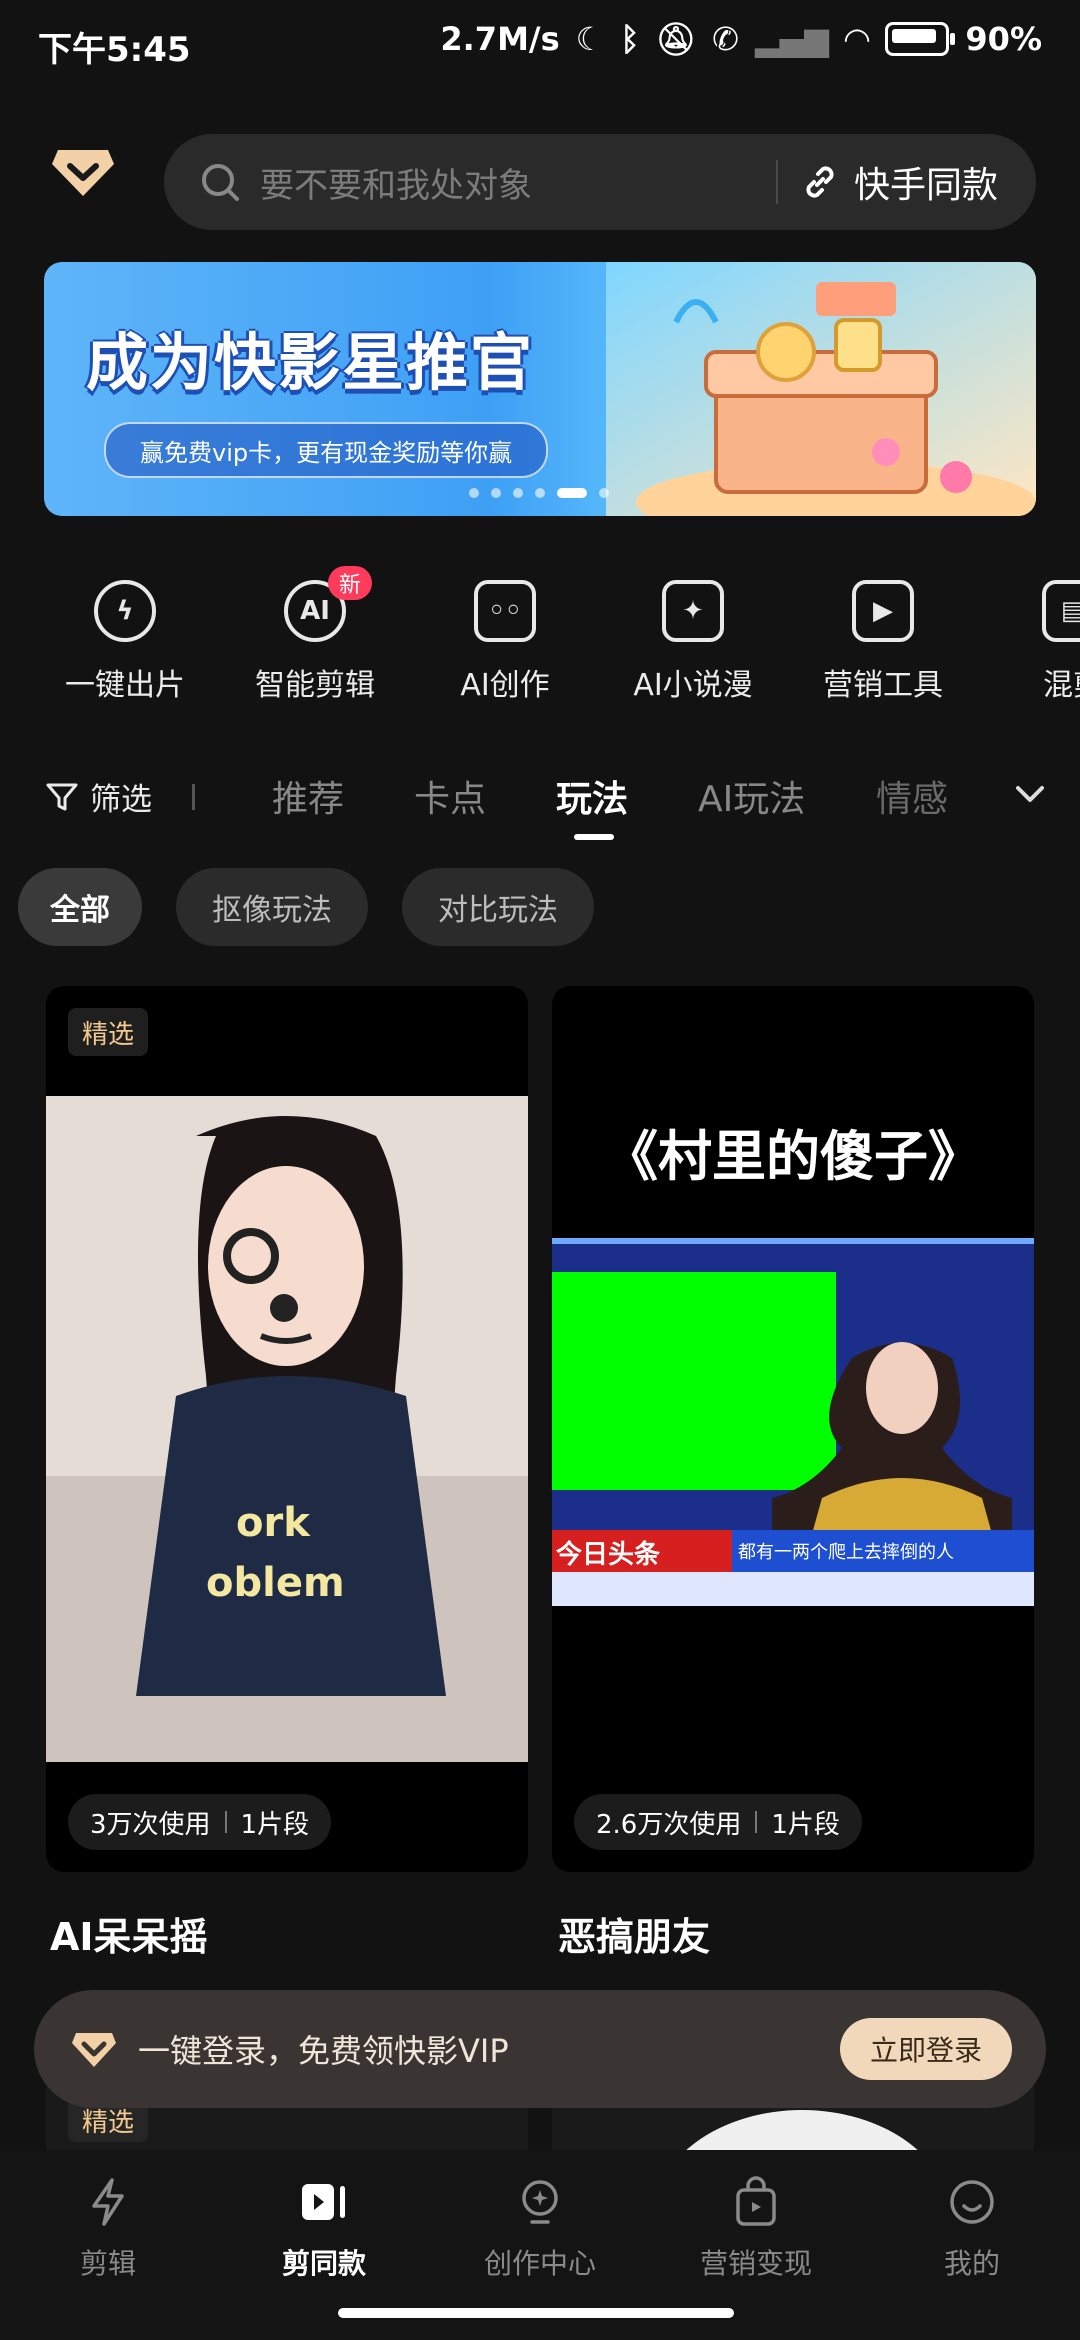 The image size is (1080, 2340). Describe the element at coordinates (725, 39) in the screenshot. I see `phone-icon: ✆` at that location.